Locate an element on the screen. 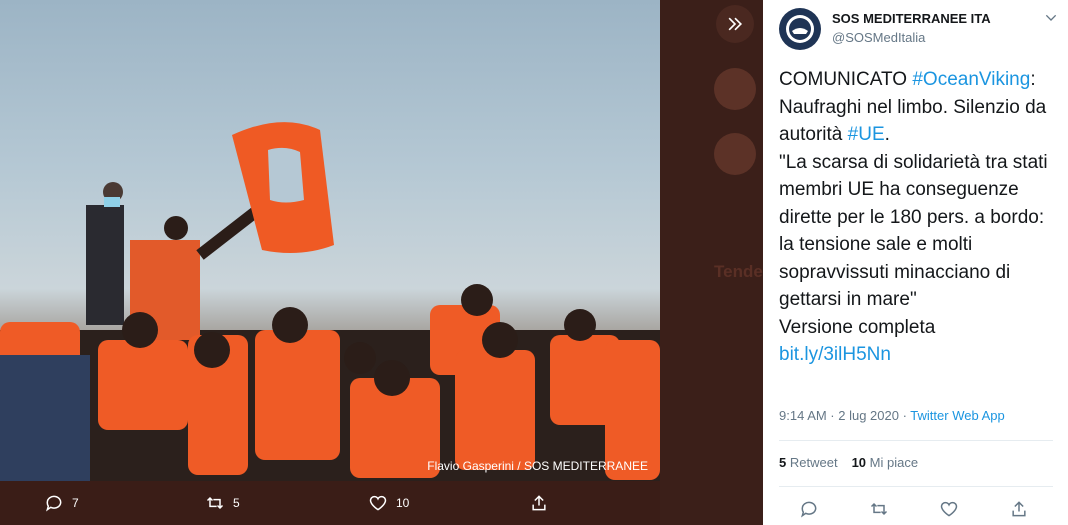 This screenshot has height=525, width=1068. likes-label: Mi piace is located at coordinates (894, 462).